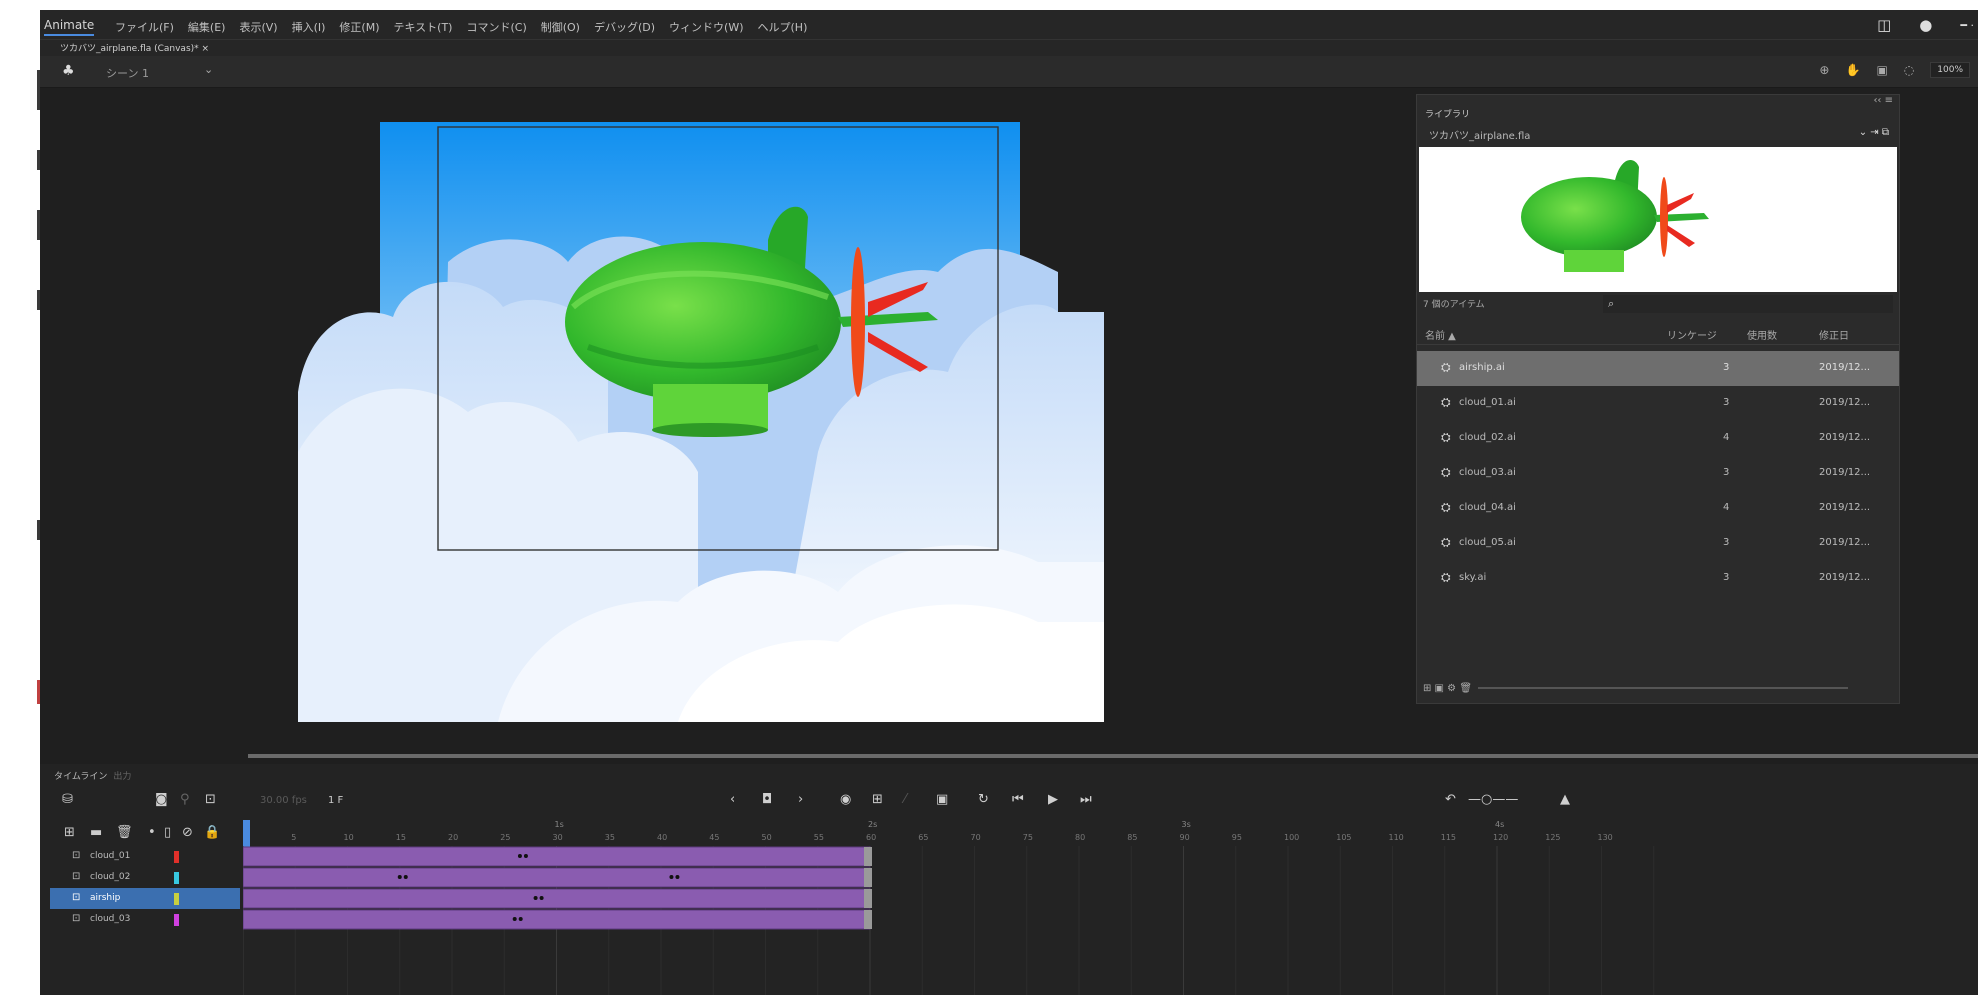 This screenshot has height=995, width=1978. I want to click on menu-item: 表示(V), so click(258, 27).